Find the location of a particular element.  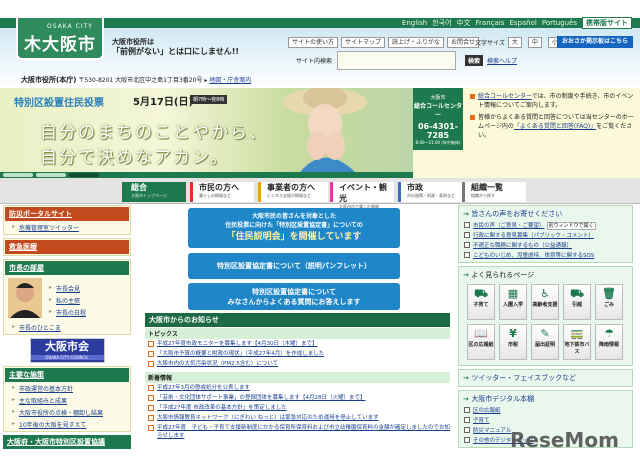

special-ward-council-link: 大阪府・大阪市特別区設置協議 is located at coordinates (67, 442).